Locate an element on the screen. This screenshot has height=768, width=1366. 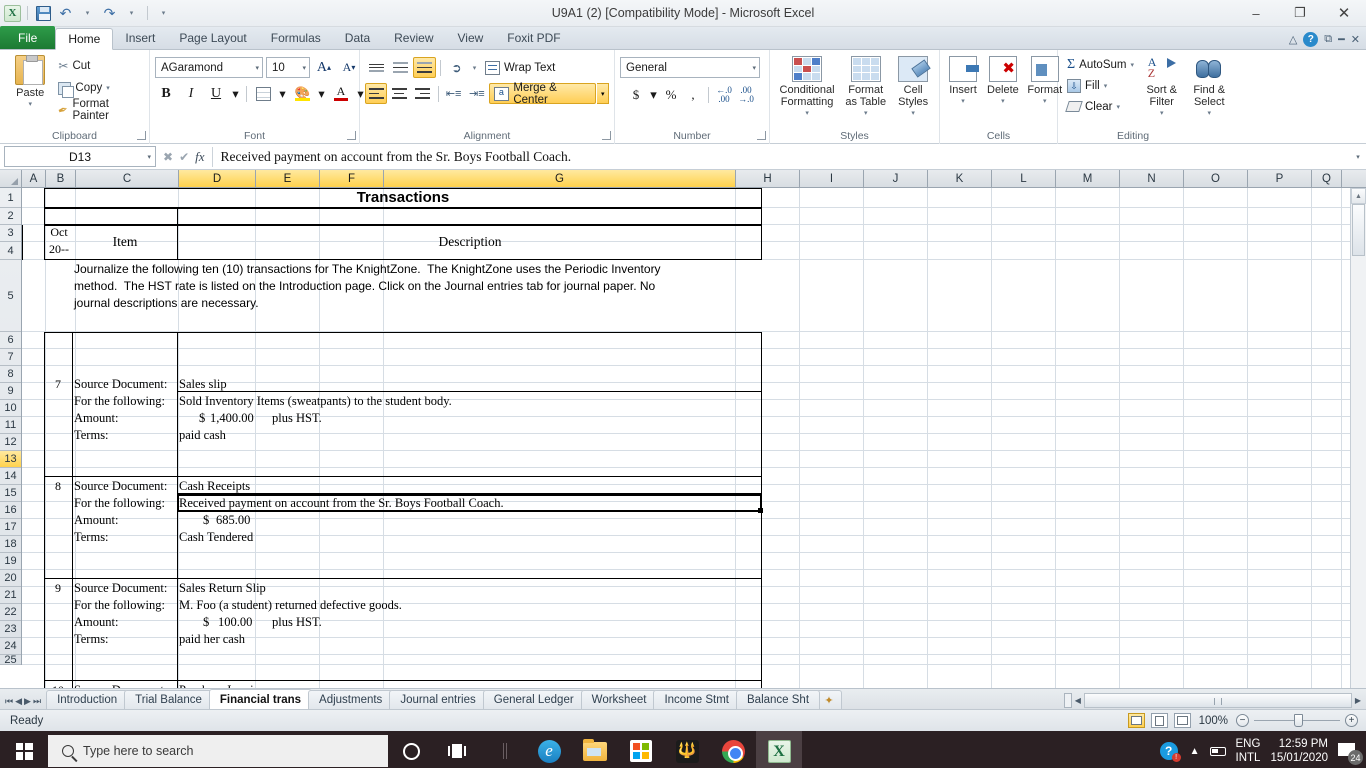
insert-dropdown-icon: ▾ is located at coordinates (963, 102).